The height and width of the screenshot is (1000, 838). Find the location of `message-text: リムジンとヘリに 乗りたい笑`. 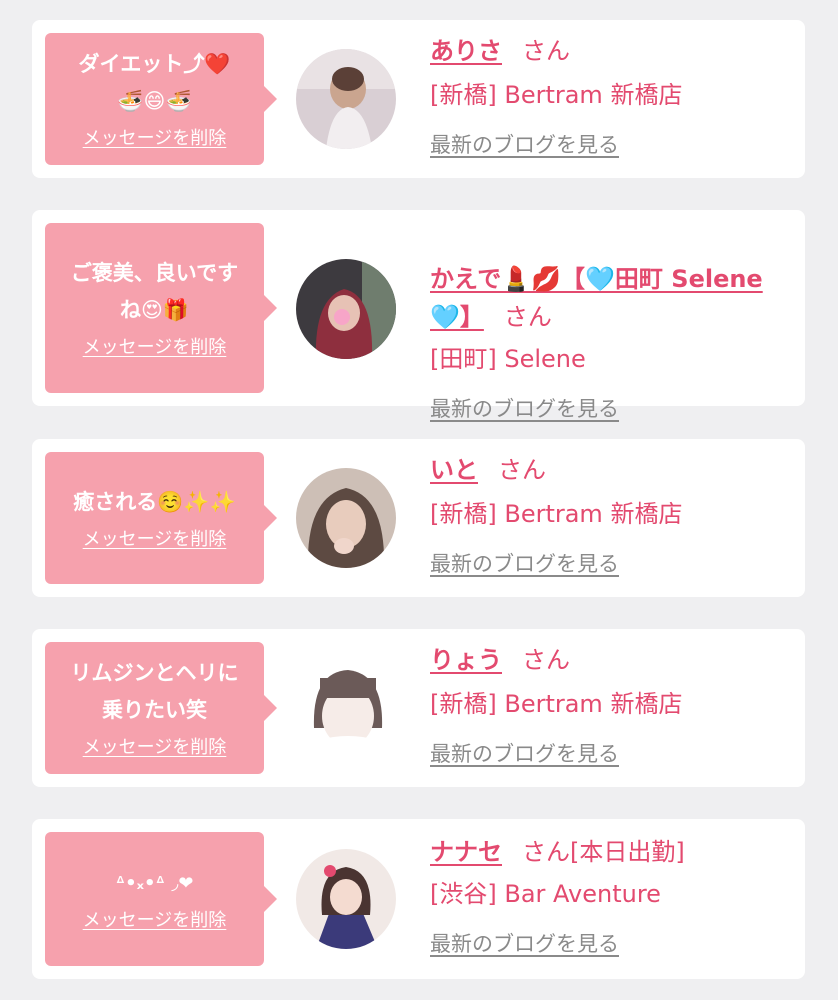

message-text: リムジンとヘリに 乗りたい笑 is located at coordinates (154, 691).